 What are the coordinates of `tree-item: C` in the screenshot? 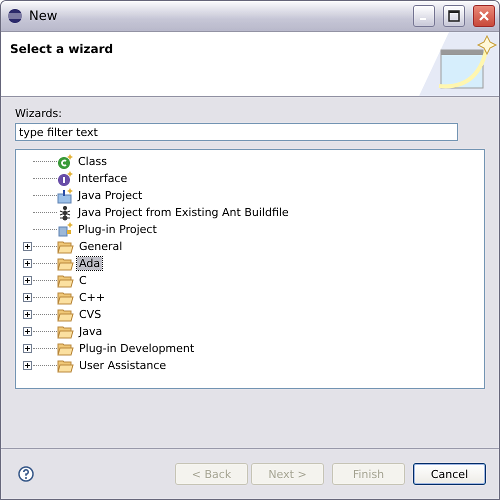 It's located at (83, 280).